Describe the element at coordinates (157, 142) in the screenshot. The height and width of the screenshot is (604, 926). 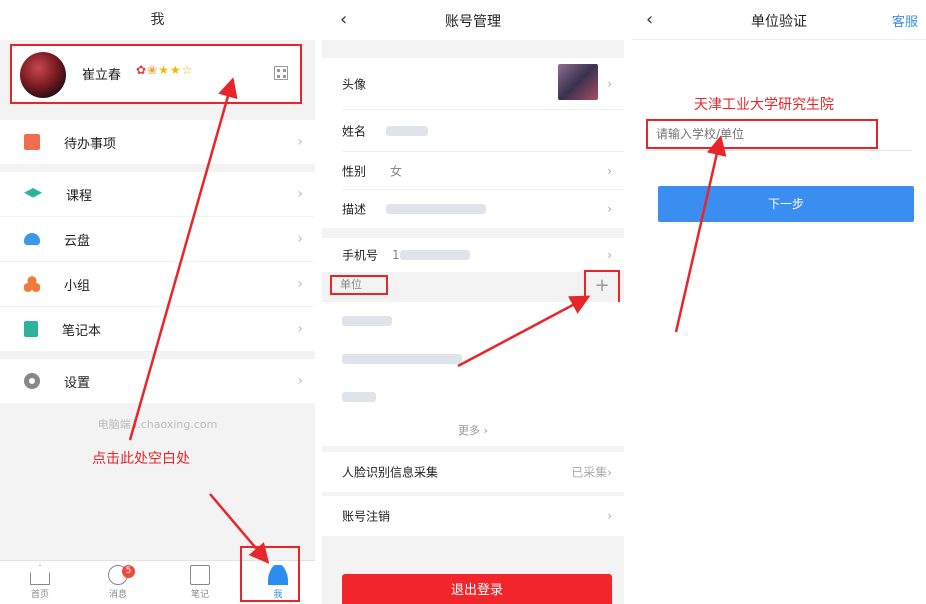
I see `menu-item-todo: 待办事项 ›` at that location.